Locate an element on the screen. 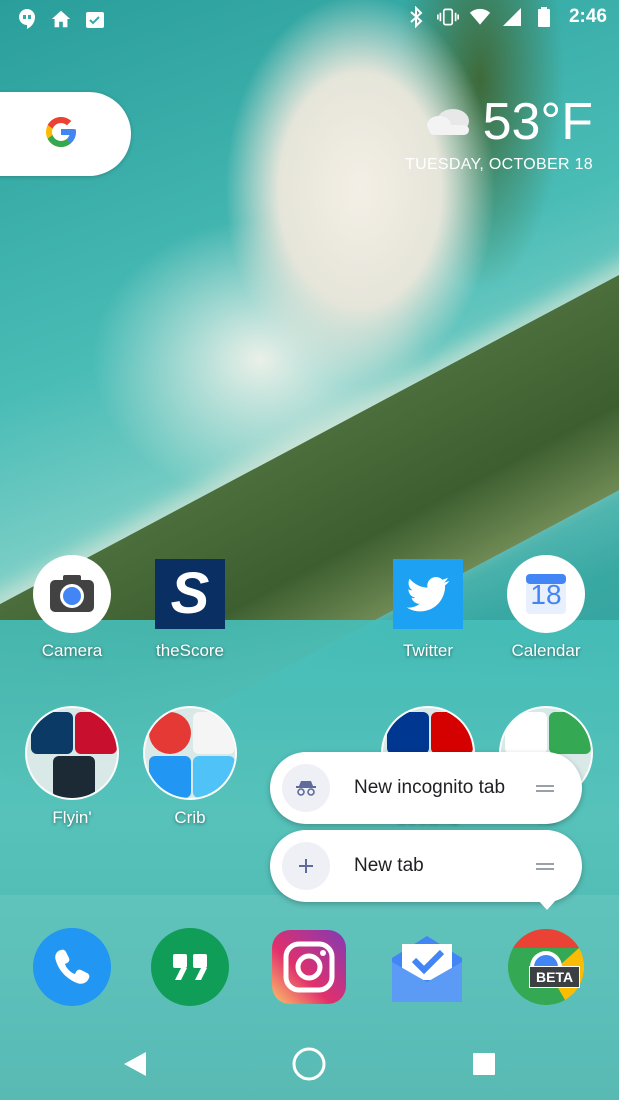 The height and width of the screenshot is (1100, 619). phone-icon is located at coordinates (72, 969).